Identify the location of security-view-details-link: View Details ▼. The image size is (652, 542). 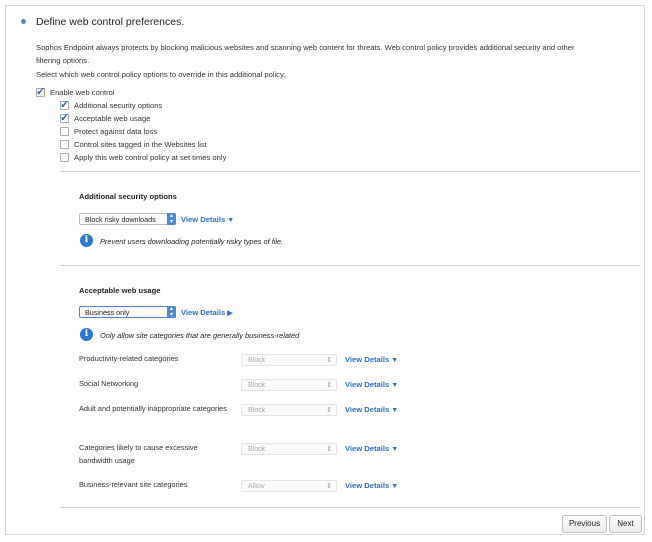
(207, 219).